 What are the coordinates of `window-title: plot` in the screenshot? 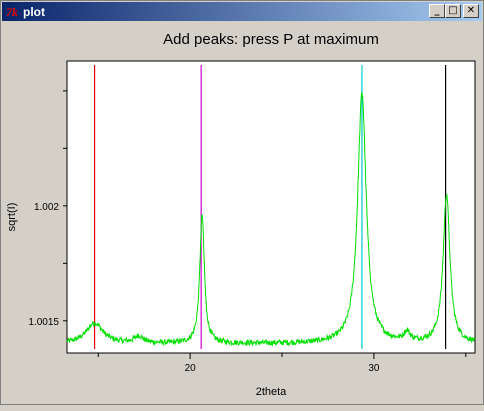 It's located at (34, 11).